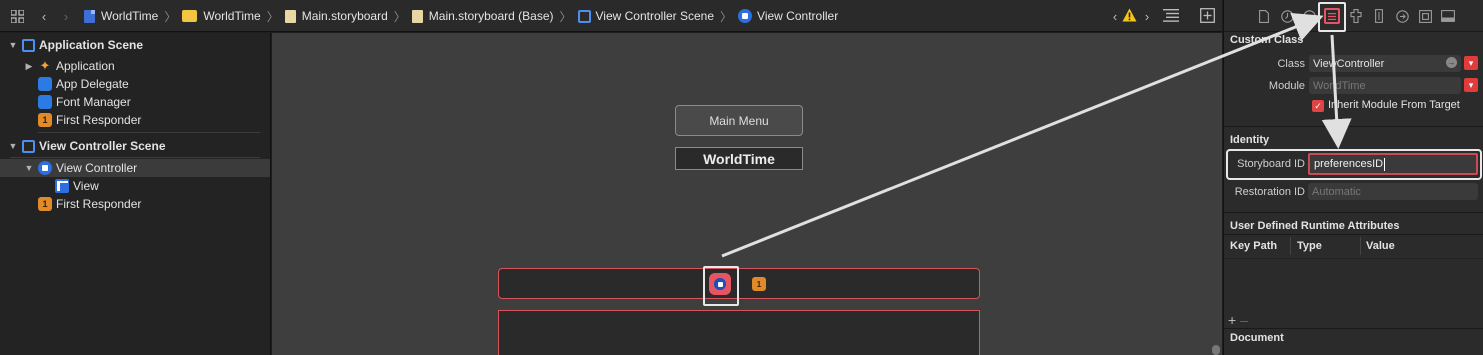 The image size is (1483, 355). I want to click on attributes-inspector-icon, so click(1356, 16).